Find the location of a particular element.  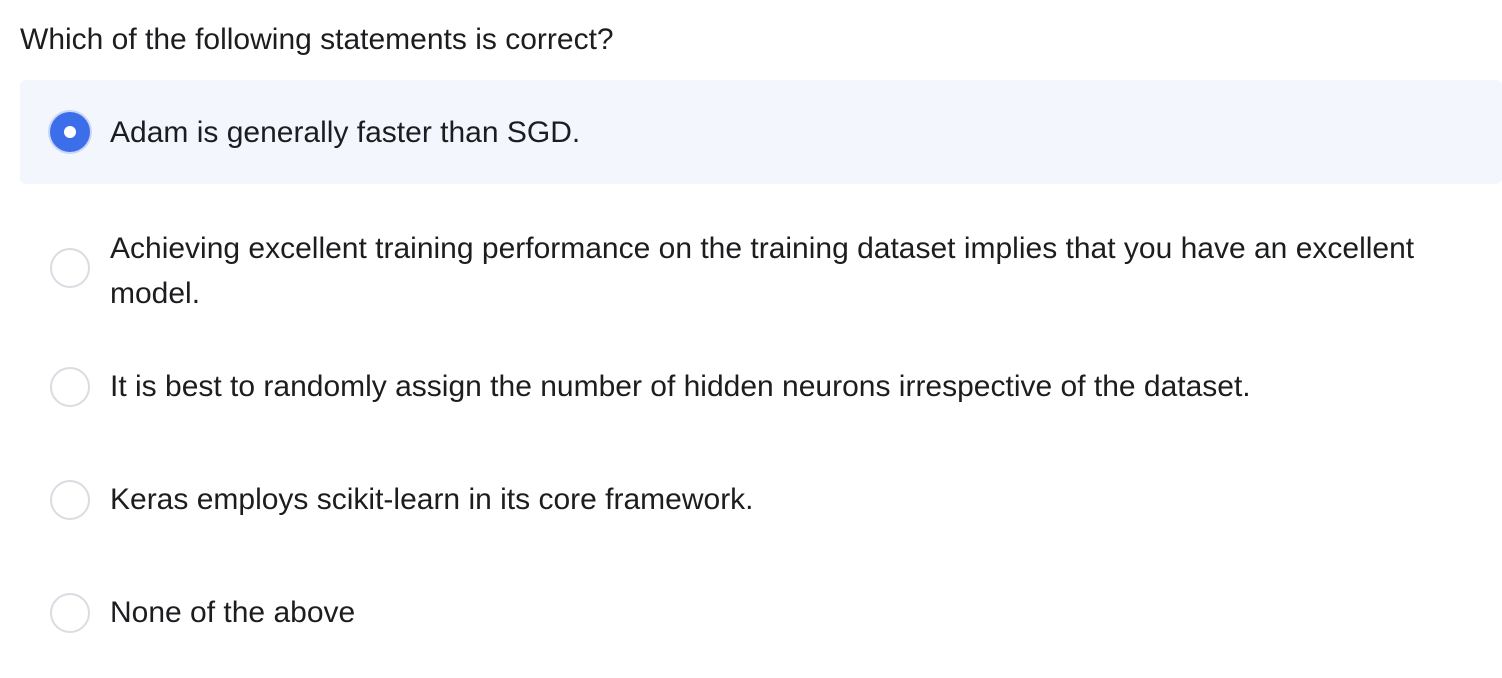

answer-option-5: None of the above is located at coordinates (761, 614).